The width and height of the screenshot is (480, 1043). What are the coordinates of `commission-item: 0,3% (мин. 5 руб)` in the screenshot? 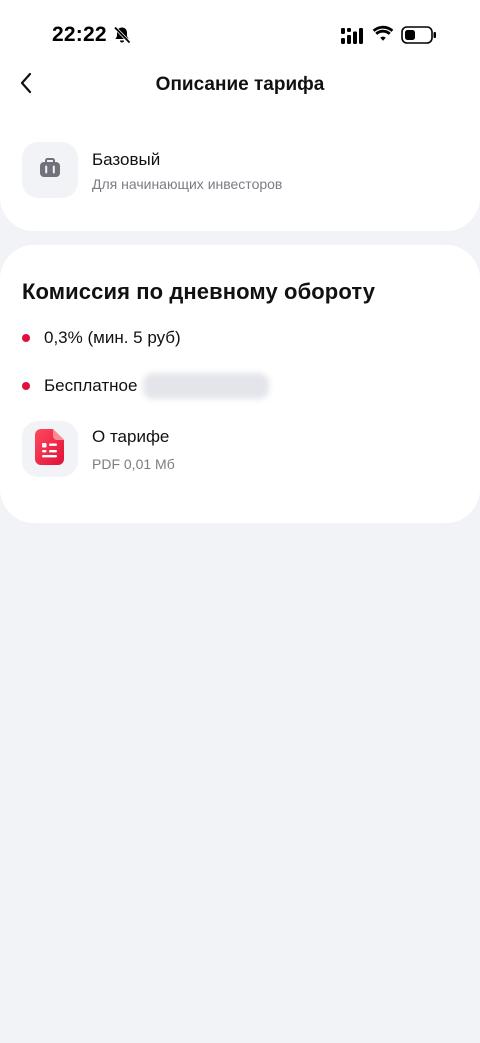 It's located at (242, 338).